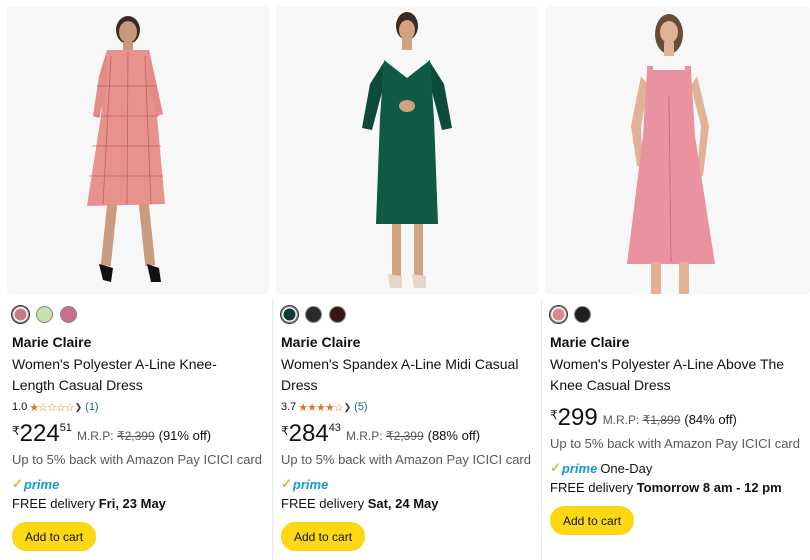  What do you see at coordinates (407, 364) in the screenshot?
I see `product-title-line: Women's Spandex A-Line Midi Casual` at bounding box center [407, 364].